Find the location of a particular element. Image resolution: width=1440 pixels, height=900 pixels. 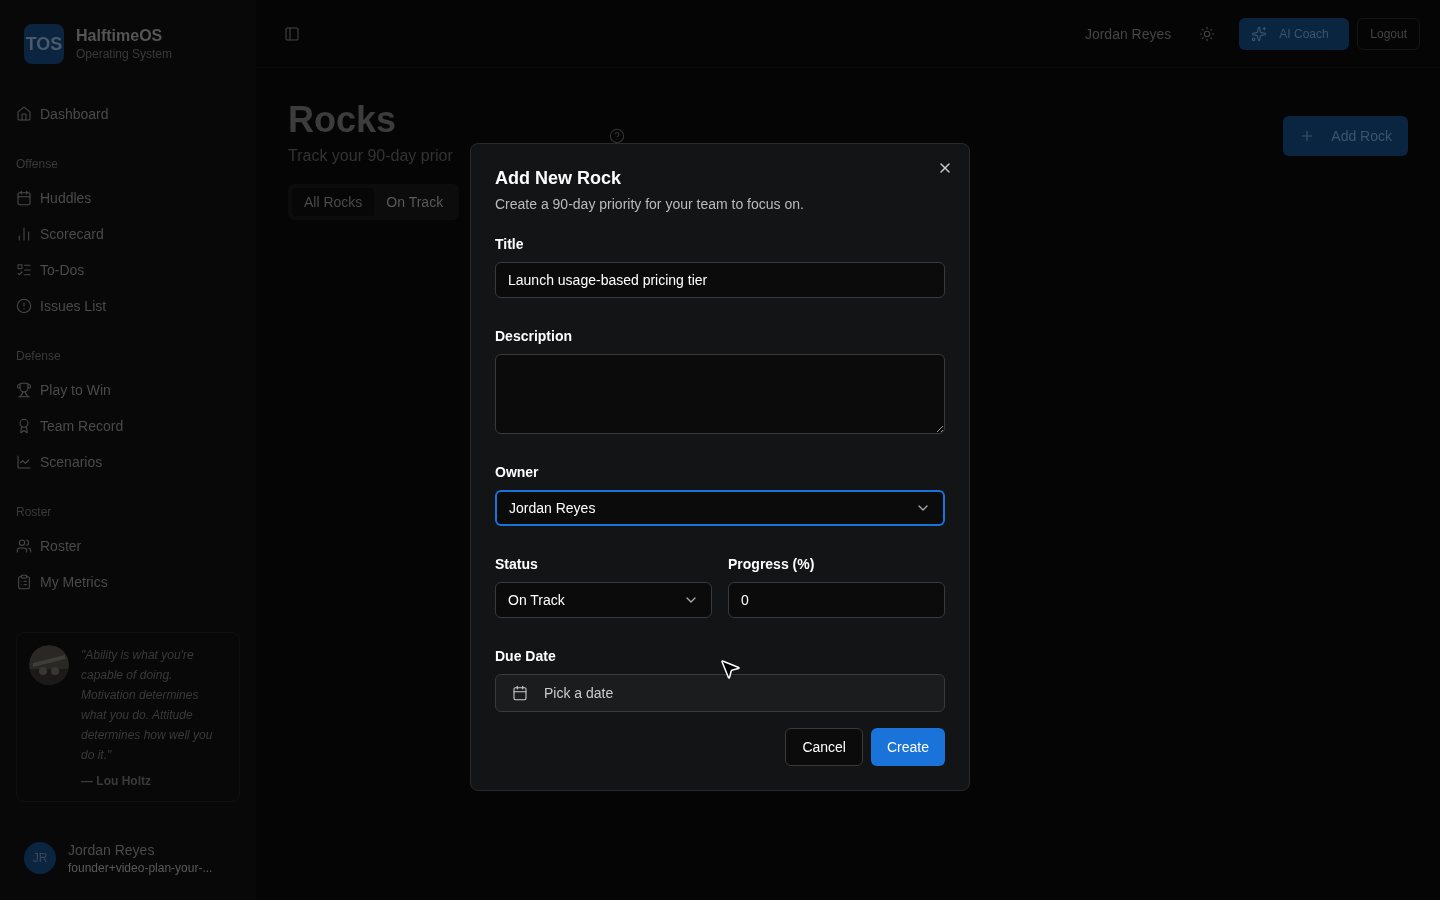

sidebar-item: My Metrics is located at coordinates (128, 582).